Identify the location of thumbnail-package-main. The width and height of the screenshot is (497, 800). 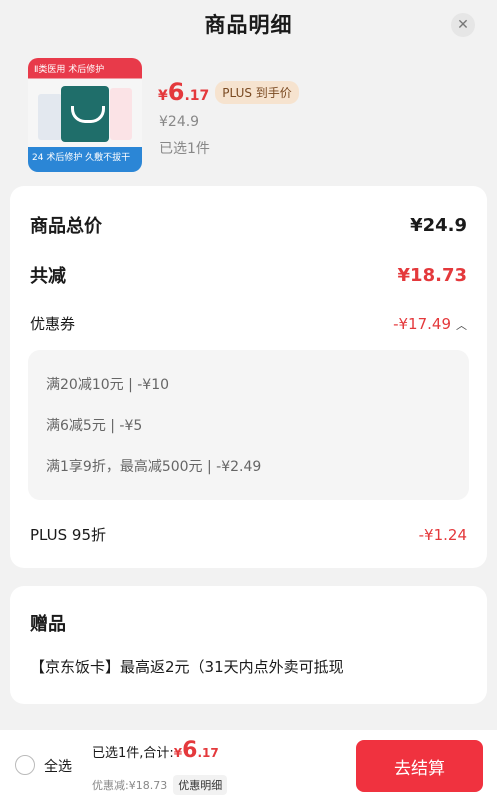
(85, 114).